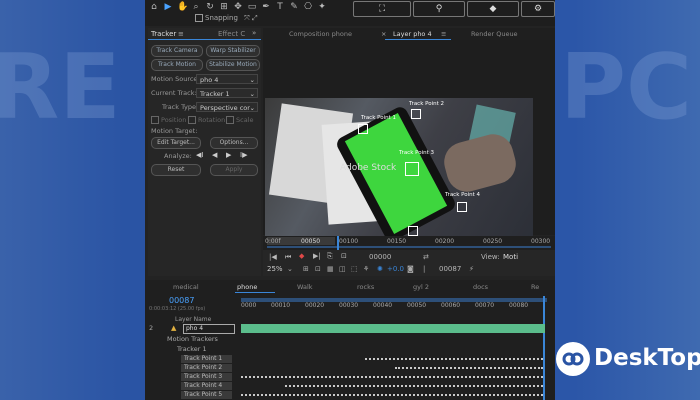 The image size is (700, 400). I want to click on view-select: Moti, so click(510, 257).